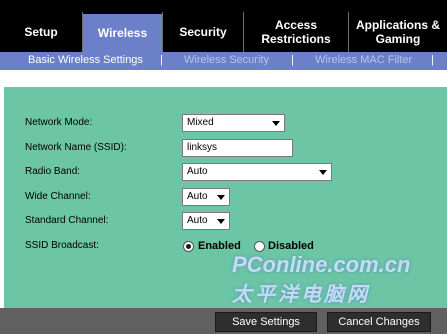  Describe the element at coordinates (233, 123) in the screenshot. I see `network-mode-select: Mixed` at that location.